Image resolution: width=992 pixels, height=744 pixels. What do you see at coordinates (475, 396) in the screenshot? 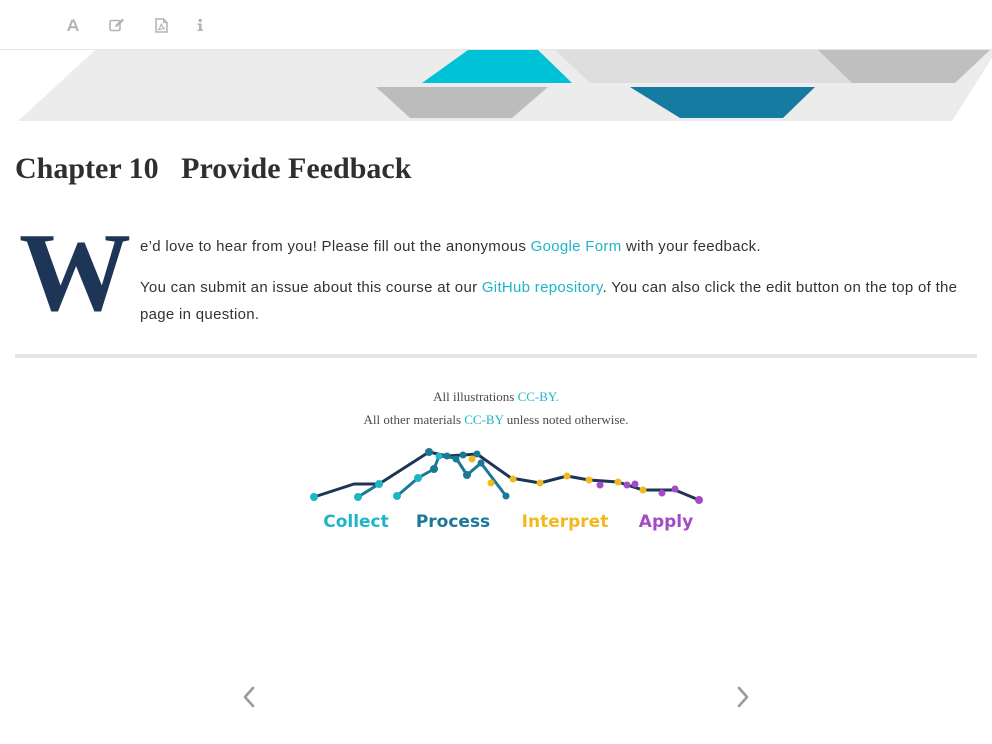
I see `license-text-1: All illustrations` at bounding box center [475, 396].